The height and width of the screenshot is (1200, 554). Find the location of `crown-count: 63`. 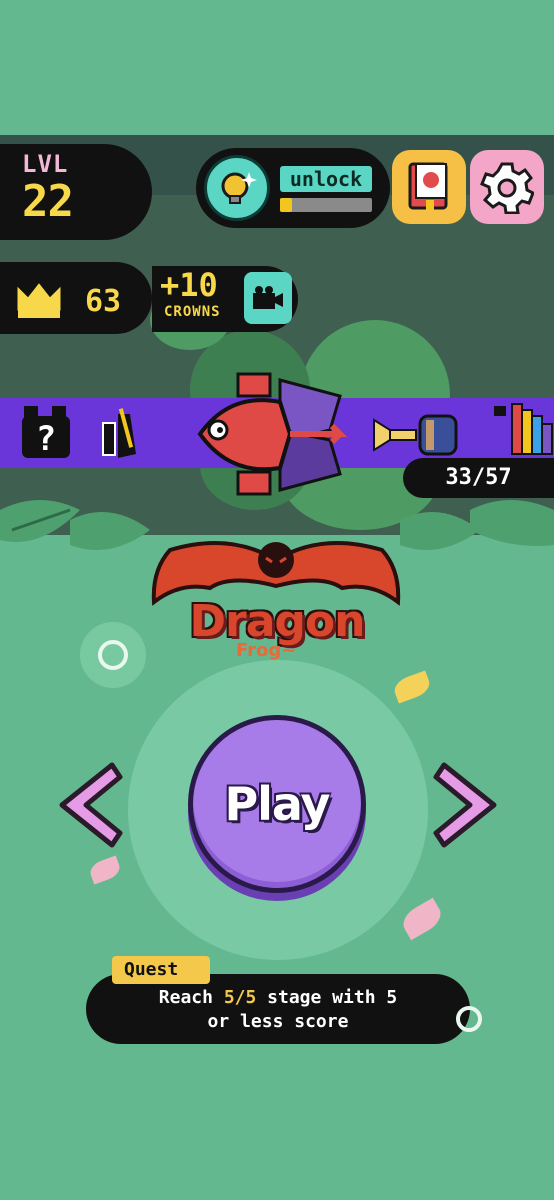

crown-count: 63 is located at coordinates (103, 301).